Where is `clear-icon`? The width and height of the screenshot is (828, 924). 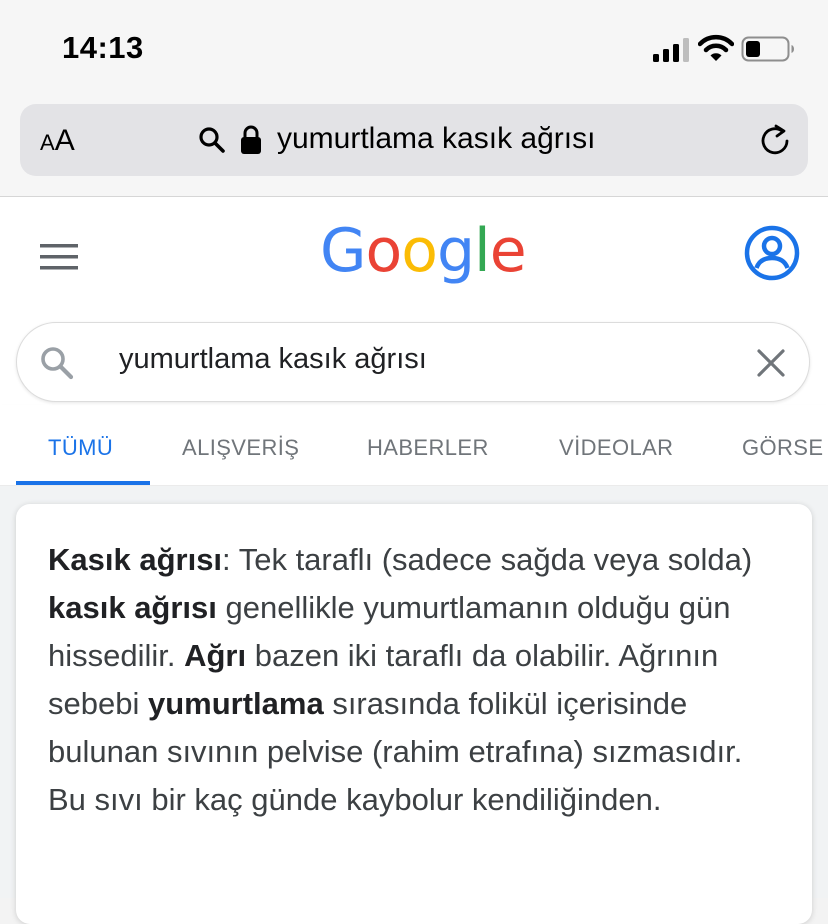
clear-icon is located at coordinates (771, 363).